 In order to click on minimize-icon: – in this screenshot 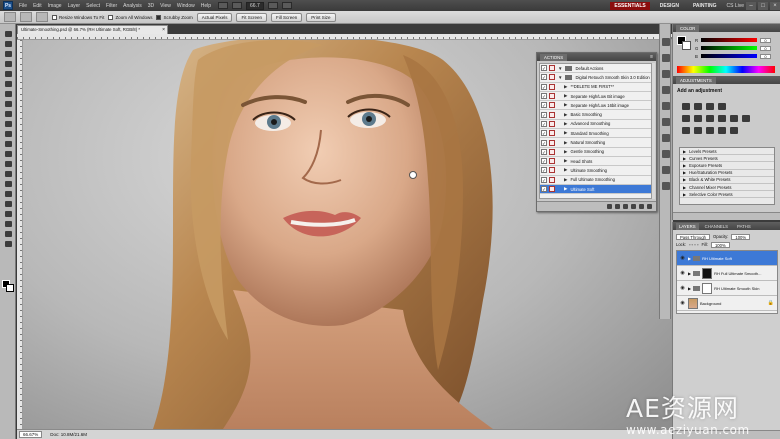, I will do `click(751, 5)`.